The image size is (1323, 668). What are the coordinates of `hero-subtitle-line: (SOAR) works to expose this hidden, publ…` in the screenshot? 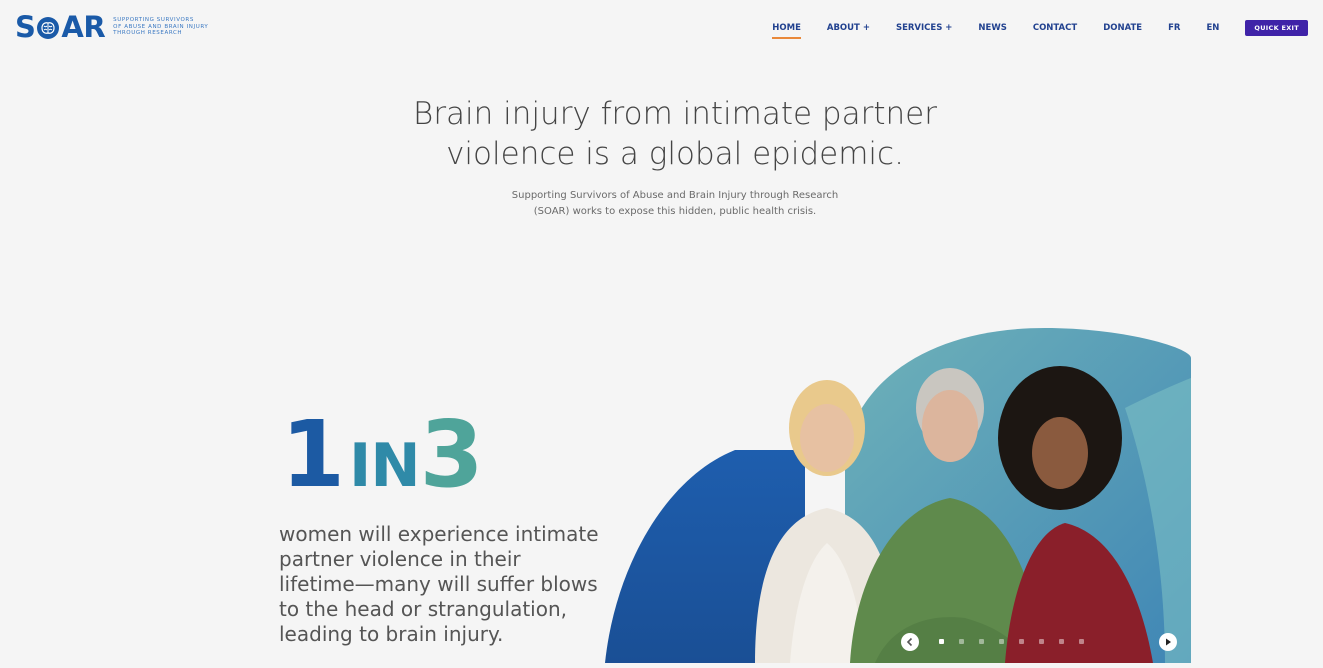 It's located at (675, 211).